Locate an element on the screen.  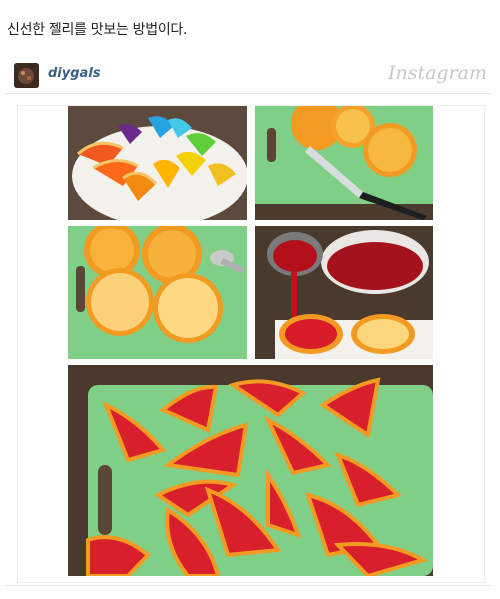
post-caption: 신선한 젤리를 맛보는 방법이다. is located at coordinates (97, 30).